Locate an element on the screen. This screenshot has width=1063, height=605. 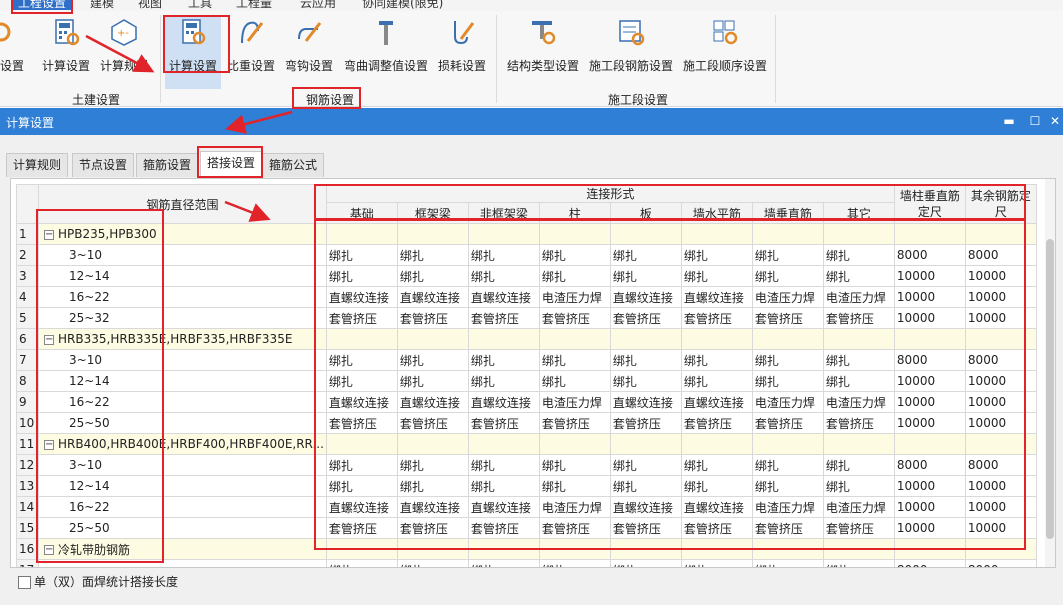
minimize-button: ▬ is located at coordinates (1009, 121).